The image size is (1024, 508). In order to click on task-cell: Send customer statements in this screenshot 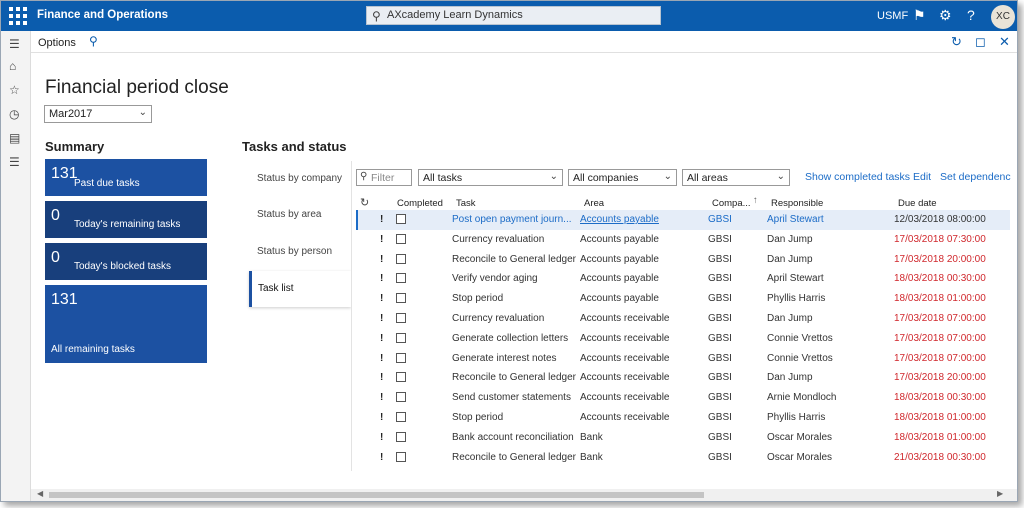, I will do `click(514, 397)`.